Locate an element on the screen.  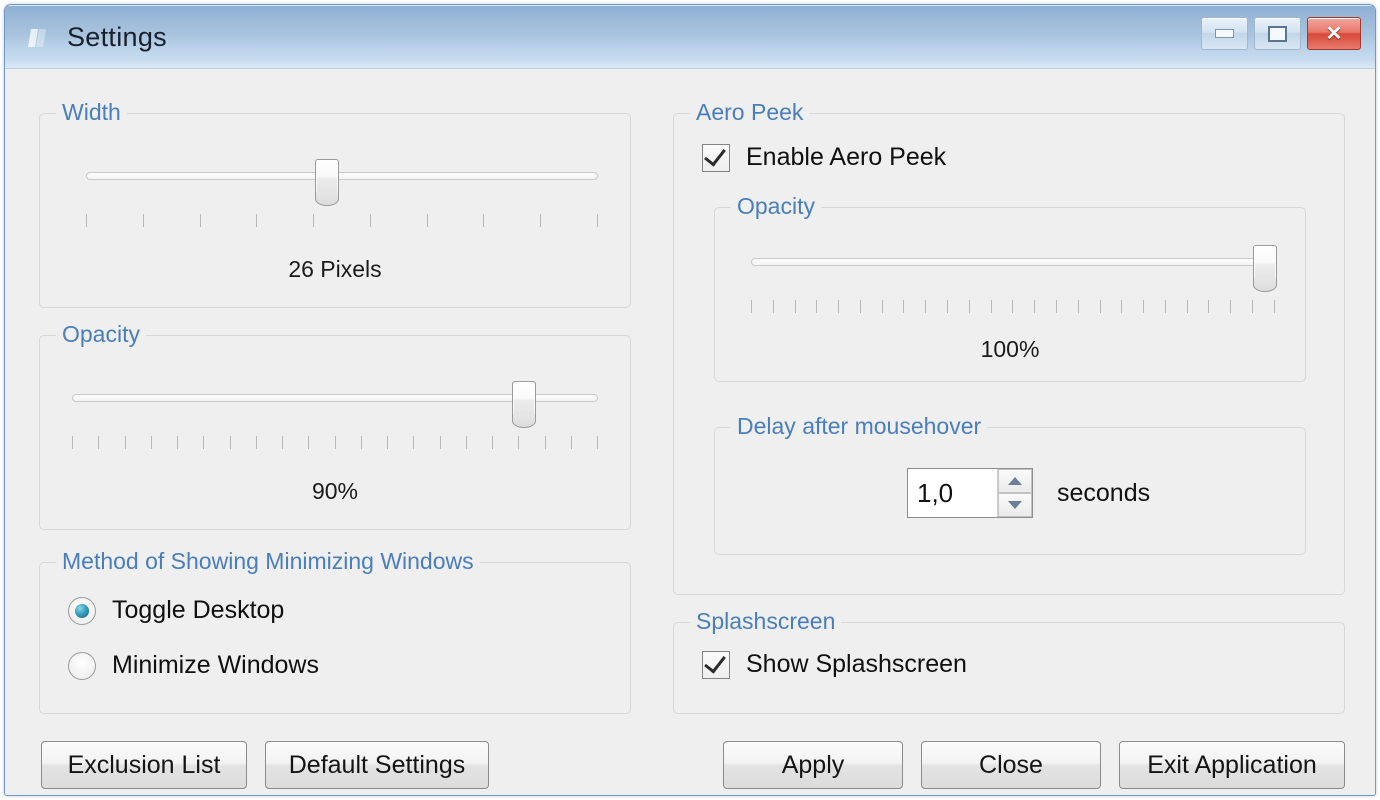
radio-minimize-windows: Minimize Windows is located at coordinates (193, 665).